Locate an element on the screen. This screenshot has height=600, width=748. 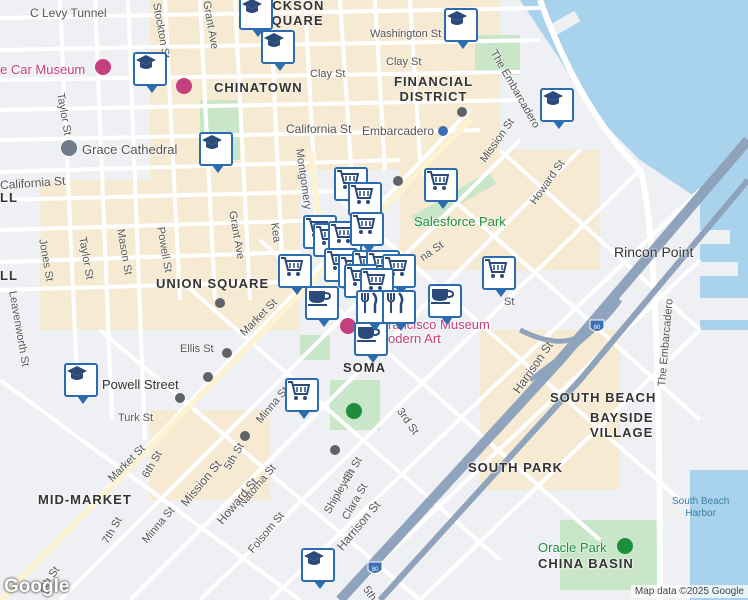
district-chinatown: CHINATOWN is located at coordinates (258, 87).